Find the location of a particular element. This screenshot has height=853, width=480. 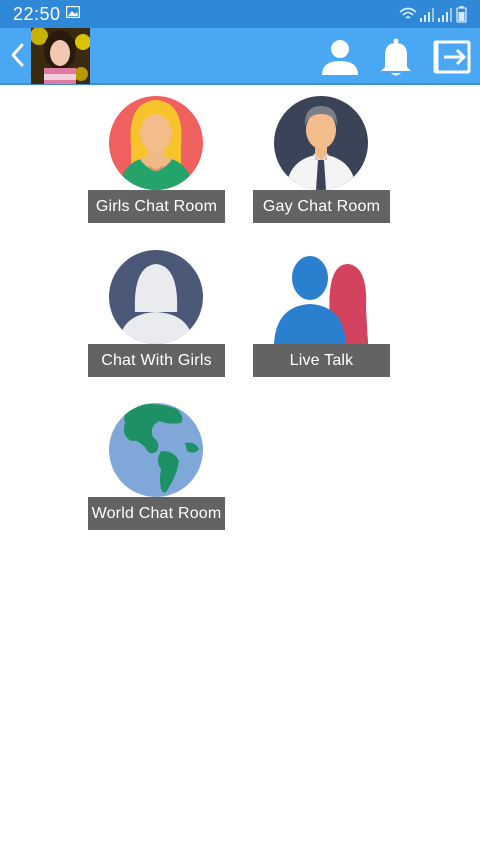

bell-icon is located at coordinates (396, 57).